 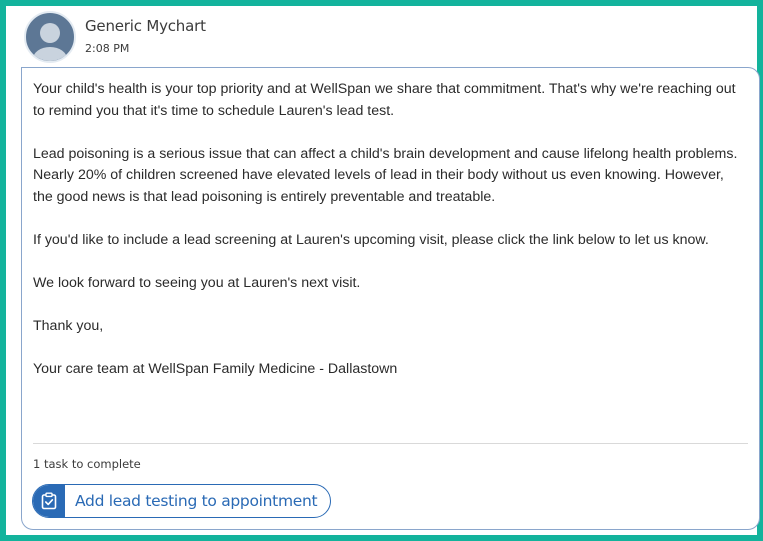 I want to click on task-label: Add lead testing to appointment, so click(x=196, y=501).